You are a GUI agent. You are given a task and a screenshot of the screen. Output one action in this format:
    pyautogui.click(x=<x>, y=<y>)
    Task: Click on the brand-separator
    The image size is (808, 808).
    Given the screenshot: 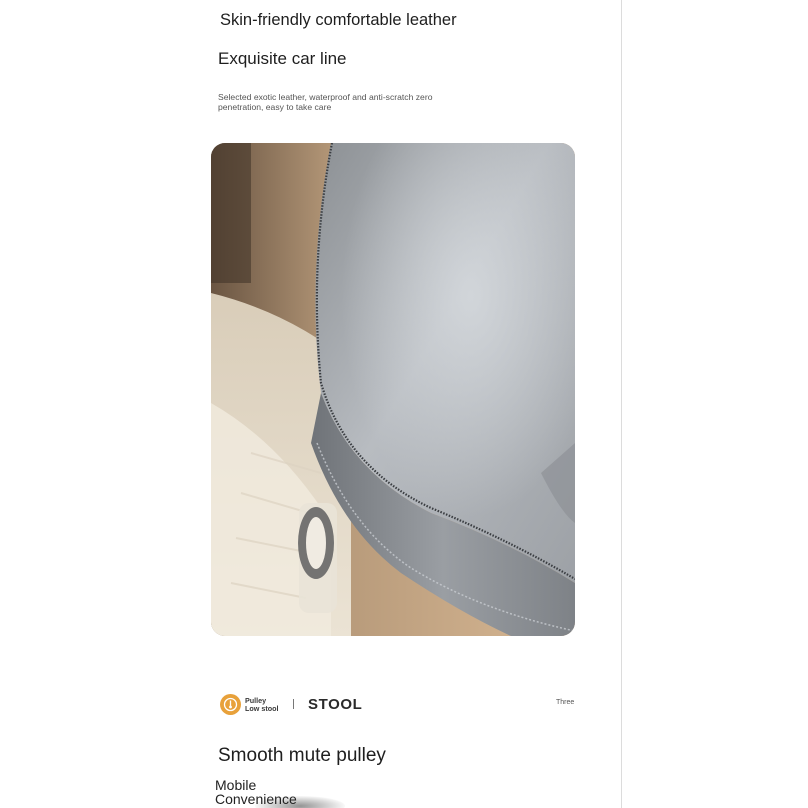 What is the action you would take?
    pyautogui.click(x=293, y=704)
    